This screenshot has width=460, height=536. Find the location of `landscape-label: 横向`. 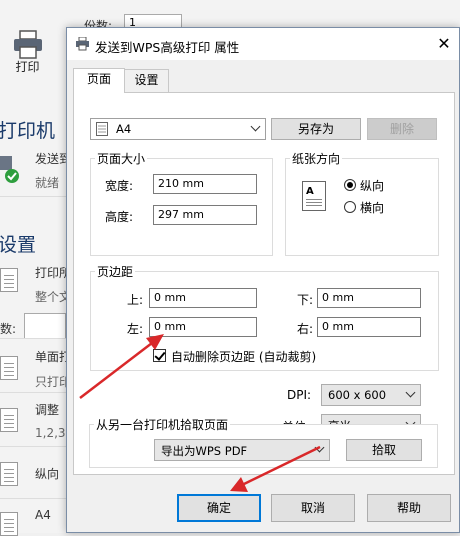

landscape-label: 横向 is located at coordinates (372, 208).